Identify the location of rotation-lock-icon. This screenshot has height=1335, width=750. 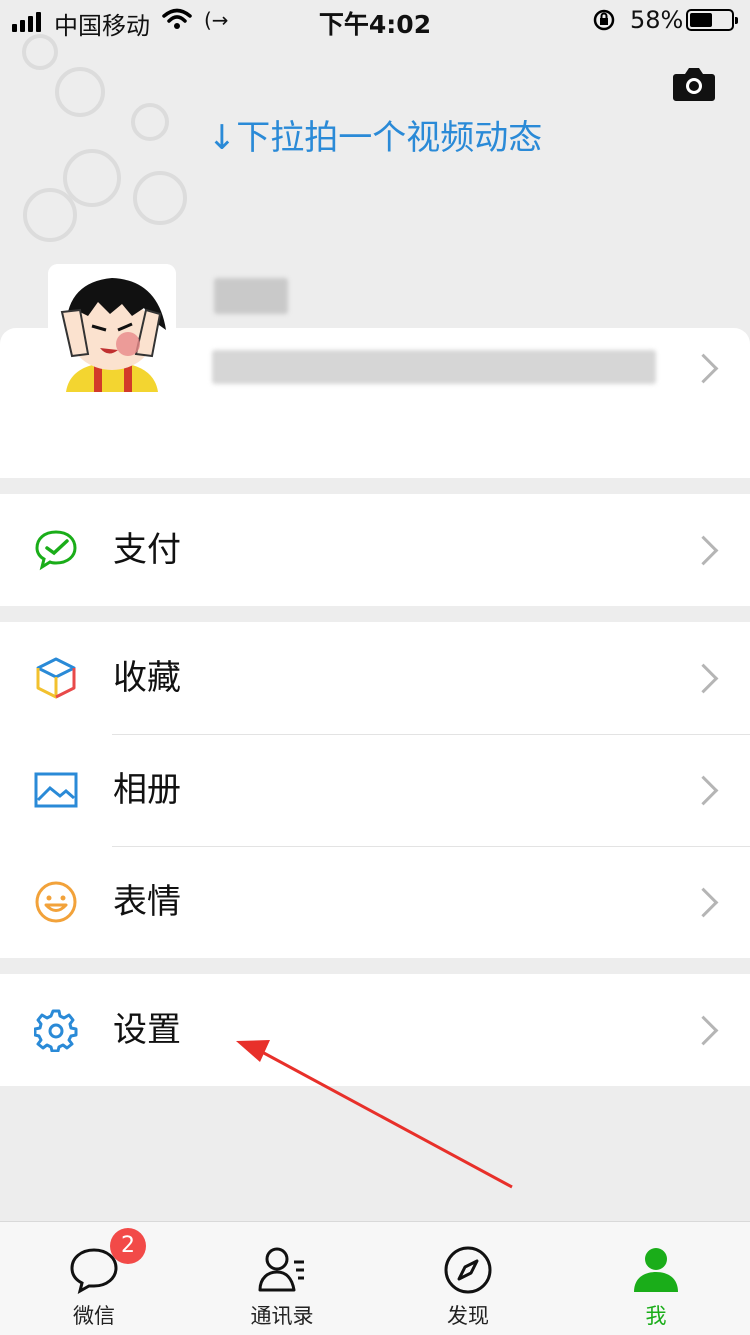
(604, 20).